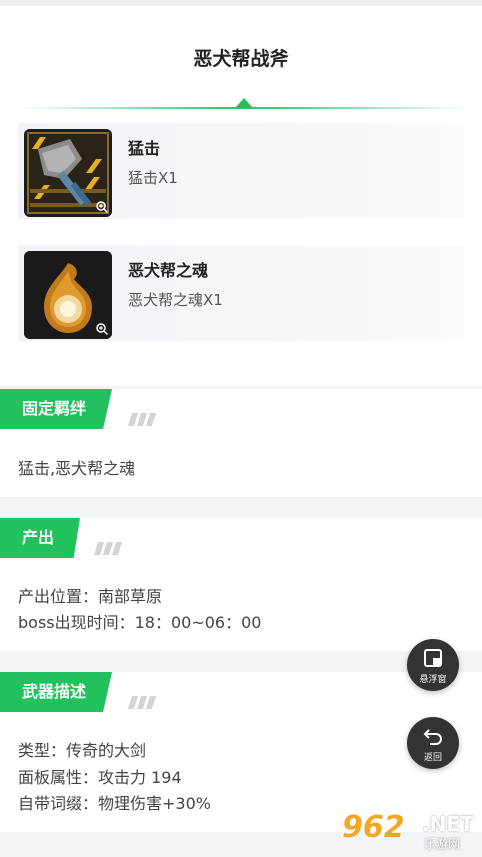 The height and width of the screenshot is (857, 482). Describe the element at coordinates (432, 758) in the screenshot. I see `back-button-label: 返回` at that location.